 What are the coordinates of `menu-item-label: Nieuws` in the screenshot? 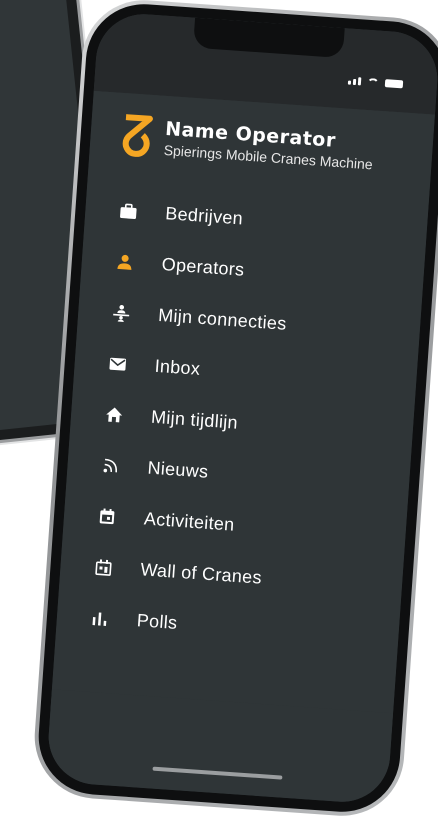 It's located at (177, 469).